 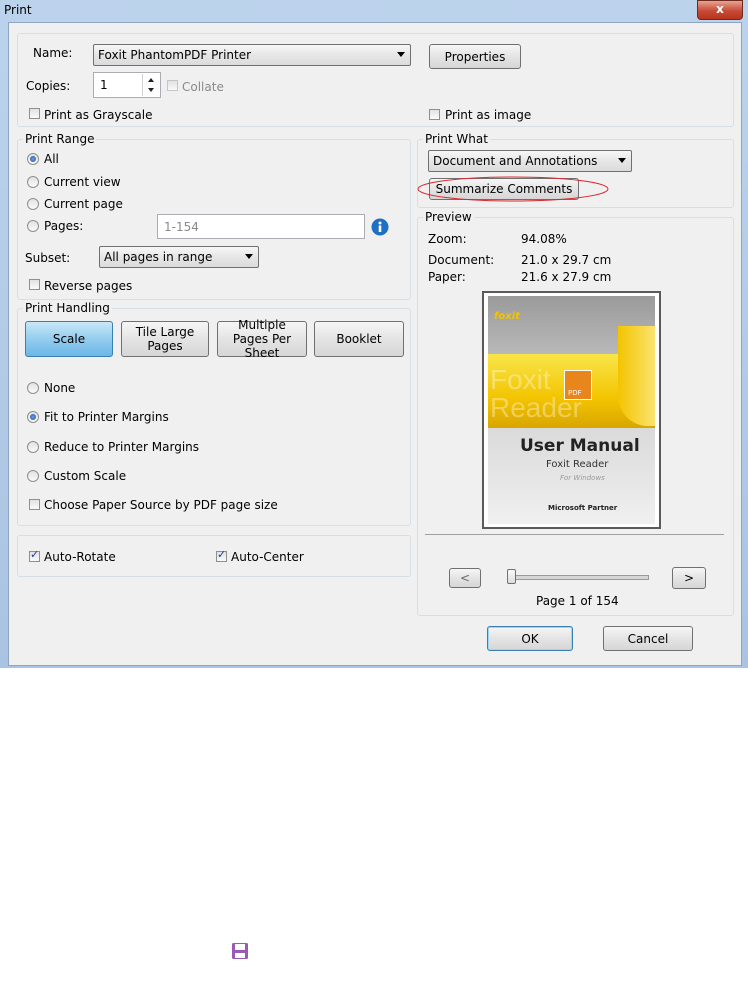 I want to click on tab-multiple-pages: Multiple Pages Per Sheet, so click(x=262, y=339).